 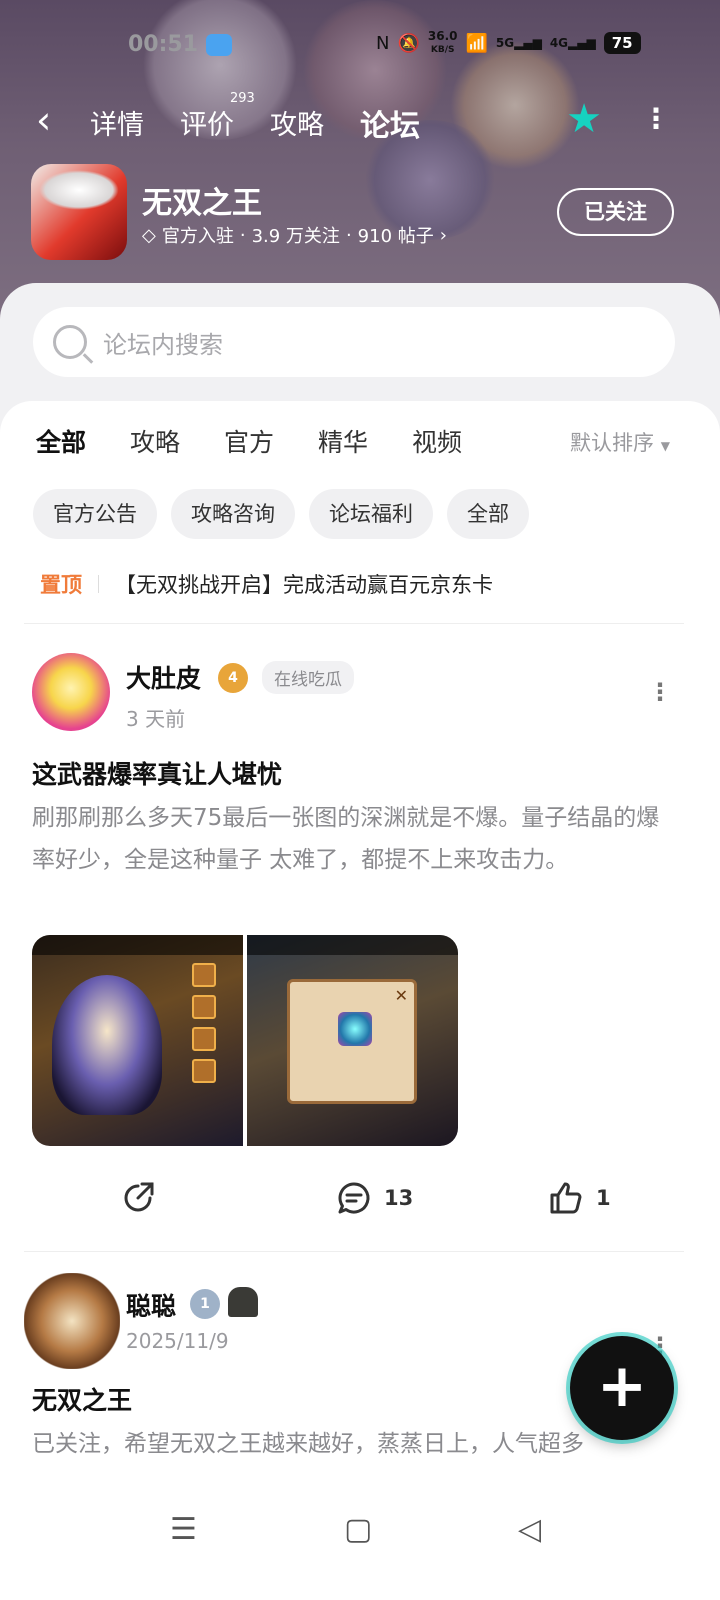 What do you see at coordinates (207, 125) in the screenshot?
I see `tab-label: 评价` at bounding box center [207, 125].